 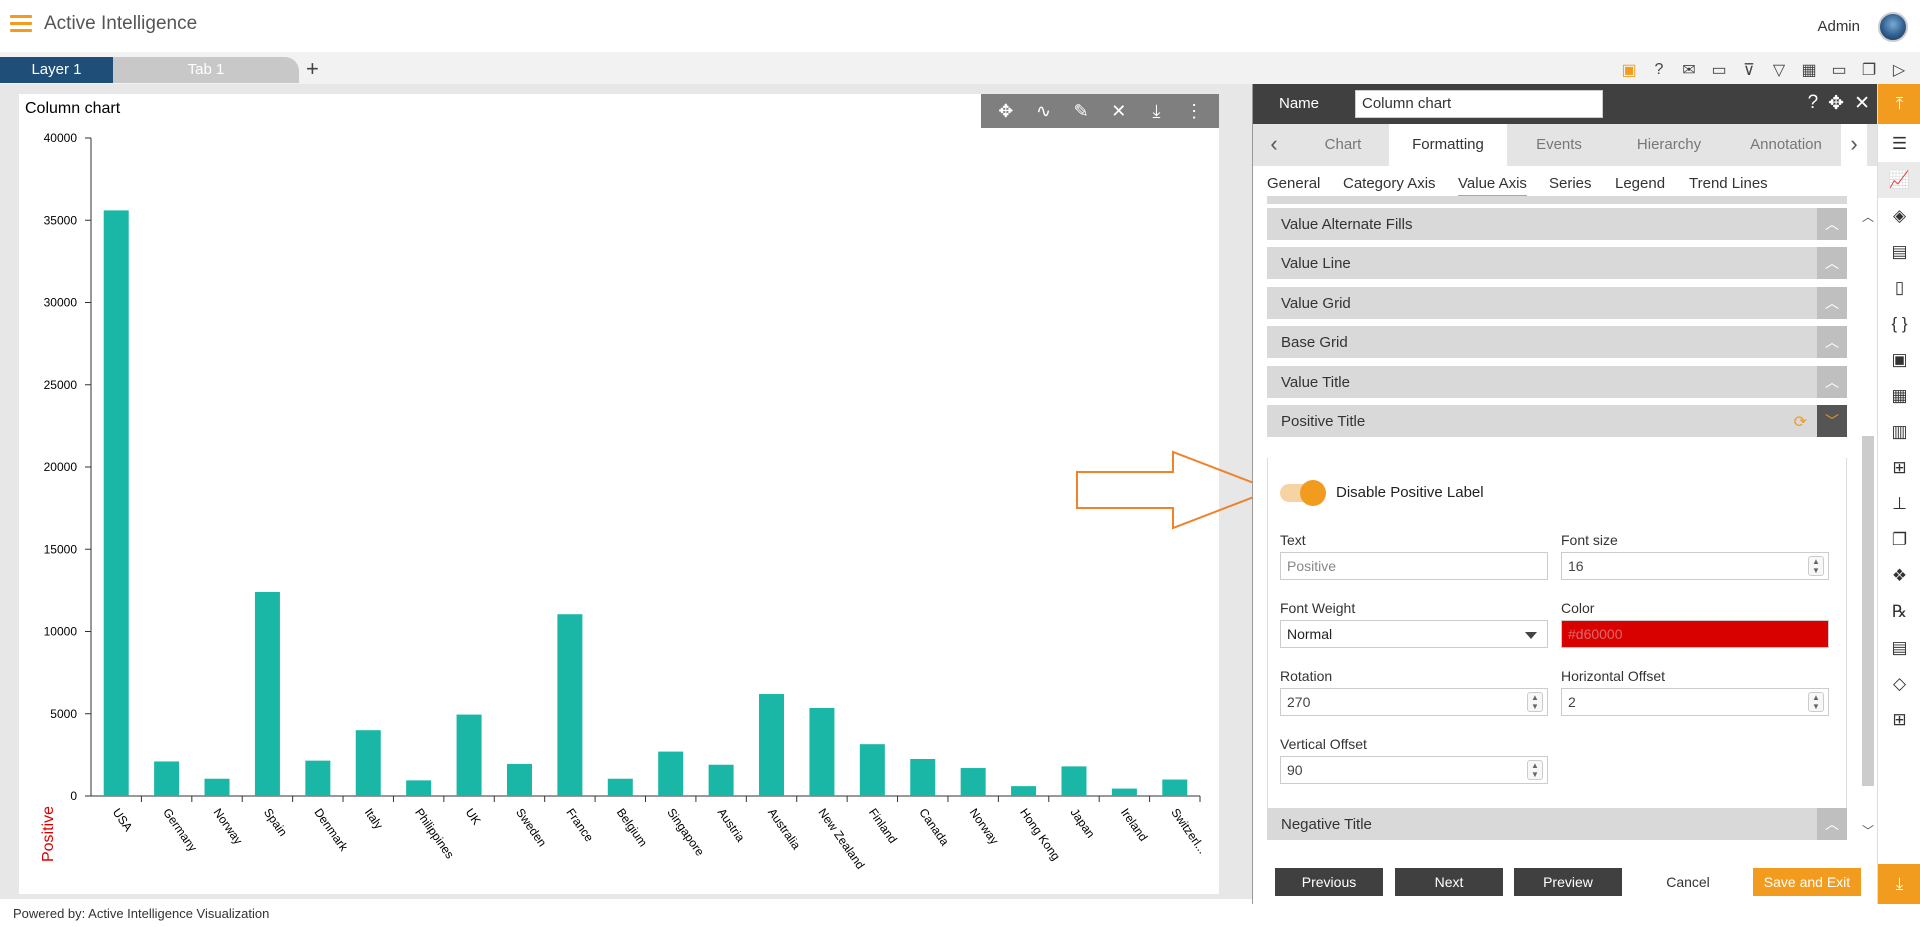 What do you see at coordinates (1899, 252) in the screenshot?
I see `report-icon: ▤` at bounding box center [1899, 252].